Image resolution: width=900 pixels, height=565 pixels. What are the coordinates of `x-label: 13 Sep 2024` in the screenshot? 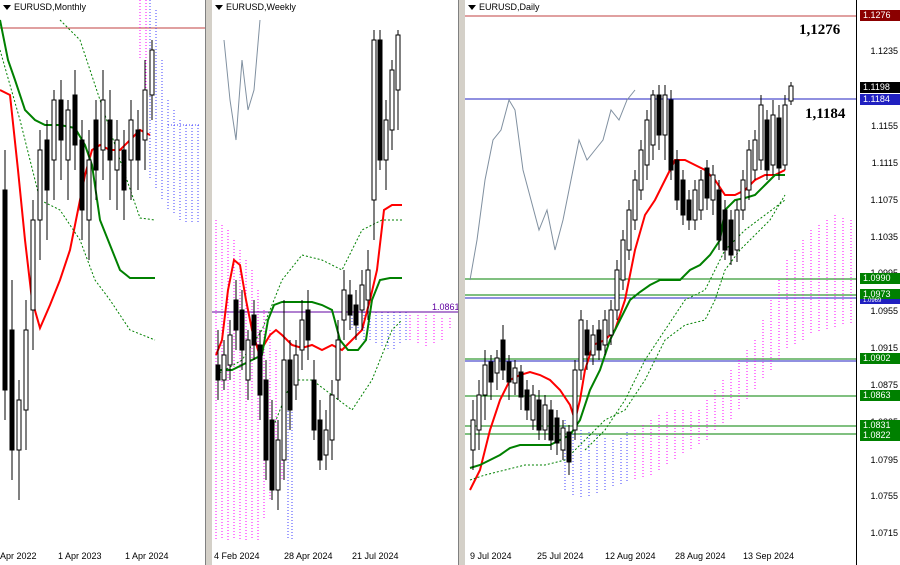 It's located at (769, 556).